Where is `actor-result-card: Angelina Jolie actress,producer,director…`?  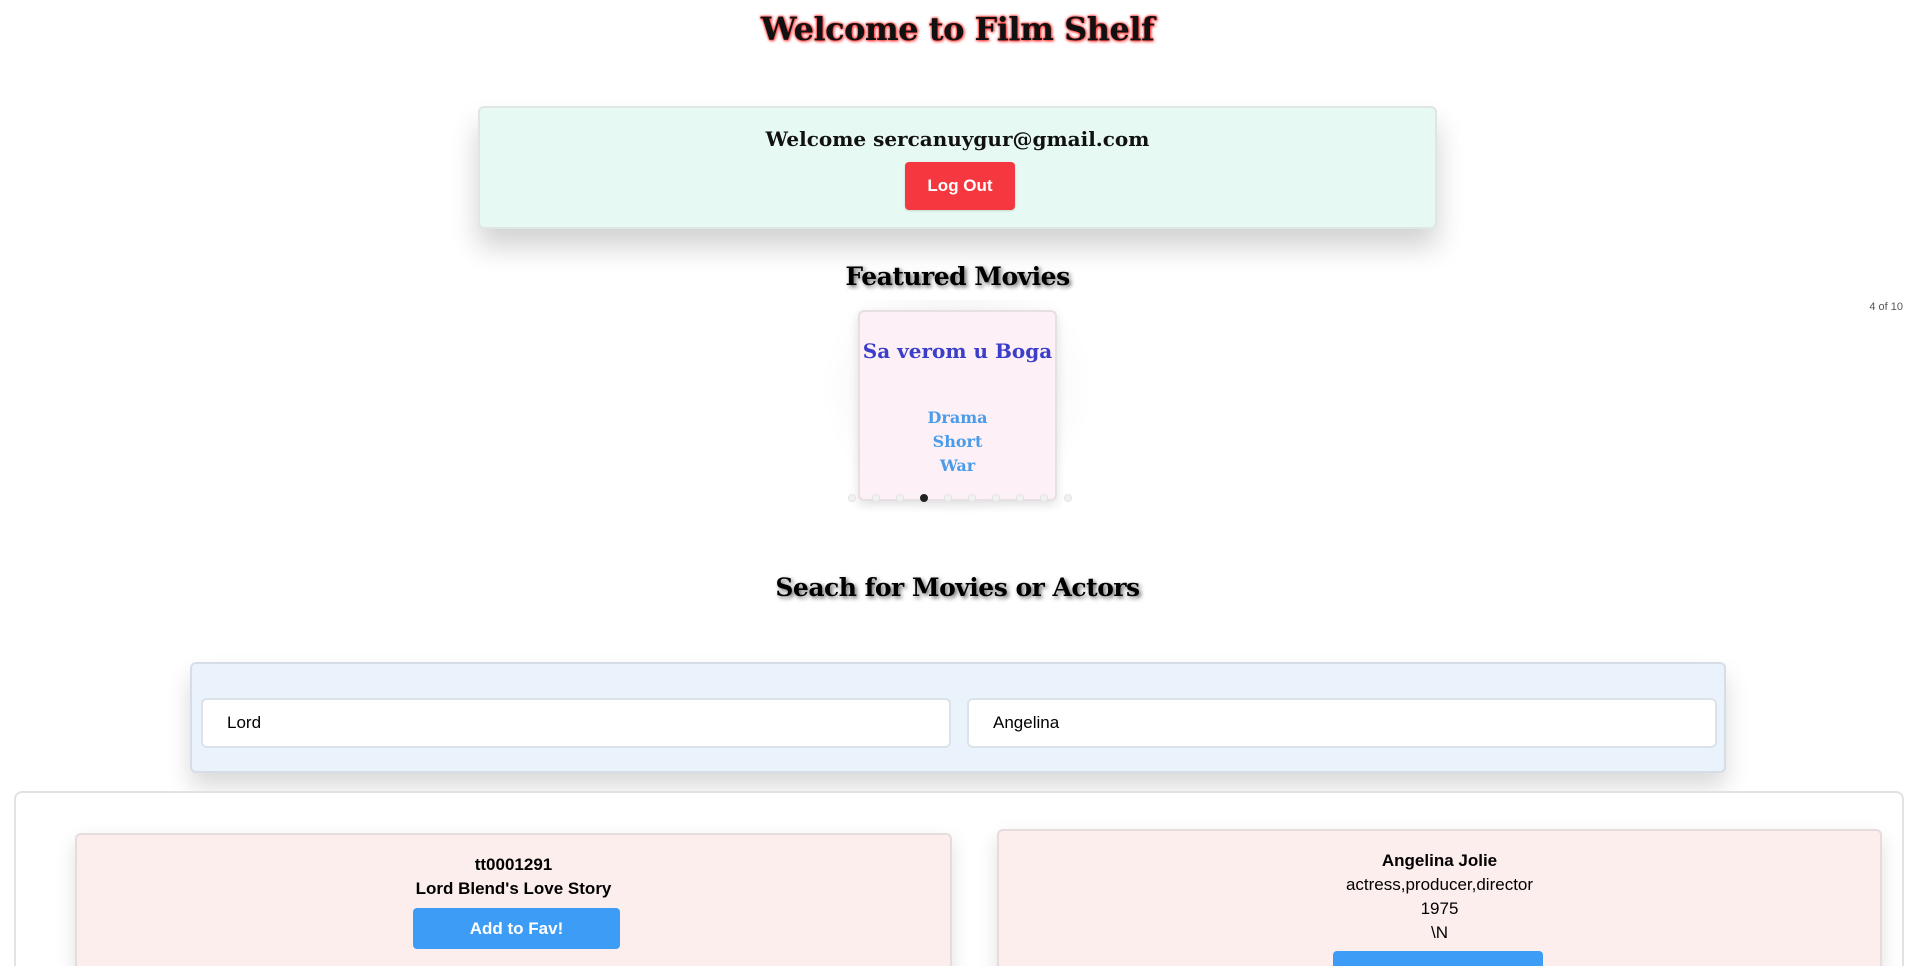 actor-result-card: Angelina Jolie actress,producer,director… is located at coordinates (1439, 897).